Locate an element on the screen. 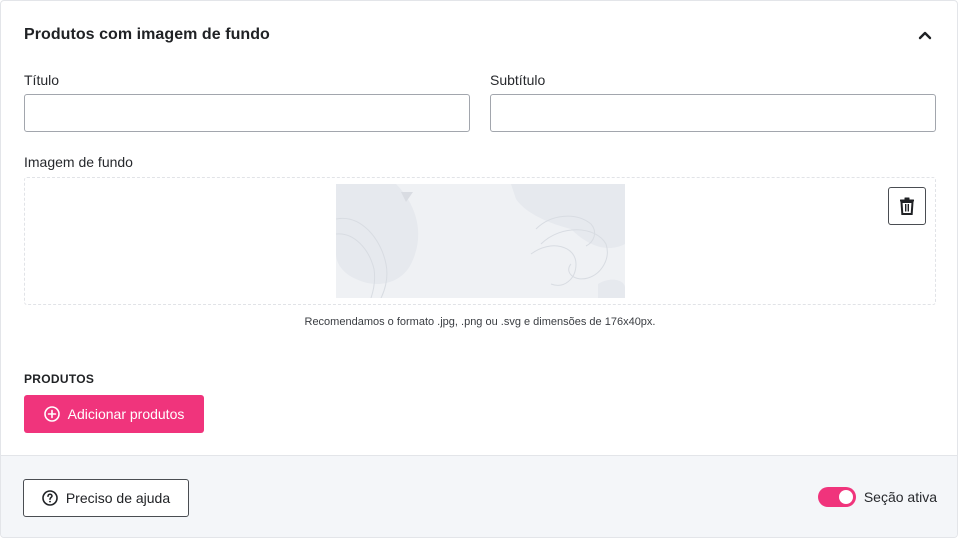 This screenshot has width=958, height=538. subtitle-input is located at coordinates (713, 113).